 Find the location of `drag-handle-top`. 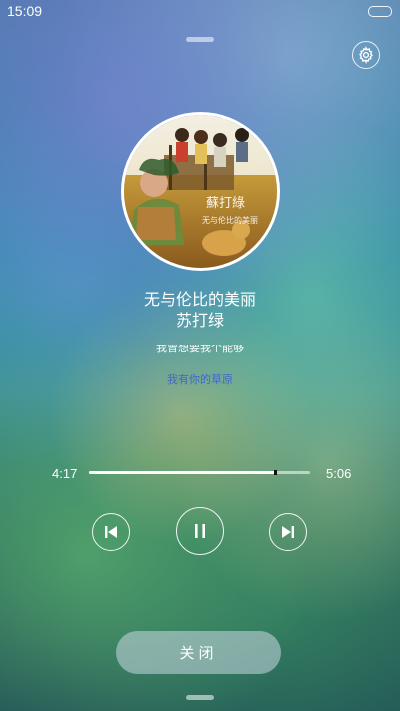

drag-handle-top is located at coordinates (200, 39).